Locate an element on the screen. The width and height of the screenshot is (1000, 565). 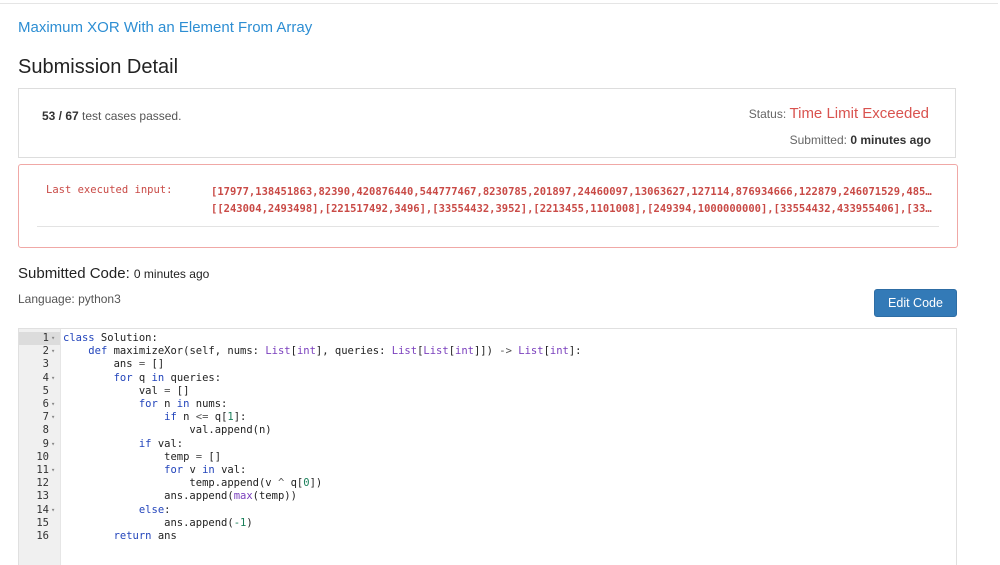
line-number: 7 is located at coordinates (45, 417).